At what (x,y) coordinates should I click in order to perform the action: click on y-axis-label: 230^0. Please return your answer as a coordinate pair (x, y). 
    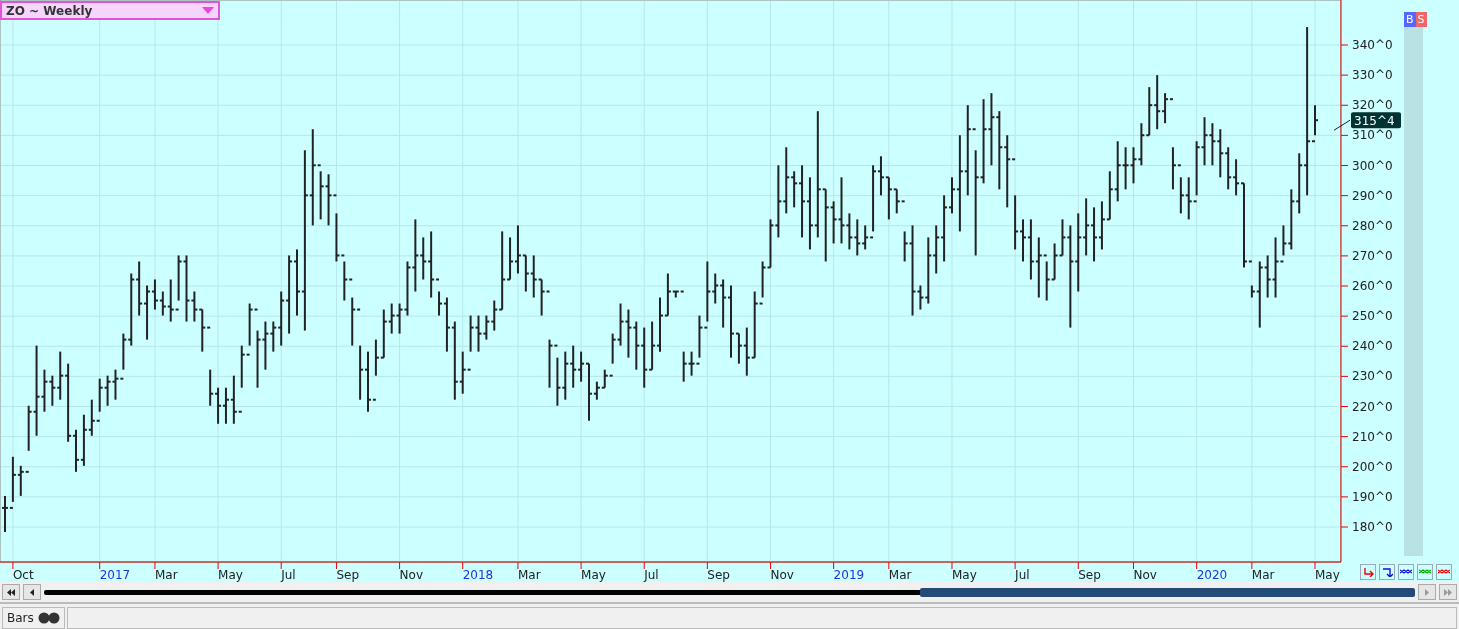
    Looking at the image, I should click on (1372, 376).